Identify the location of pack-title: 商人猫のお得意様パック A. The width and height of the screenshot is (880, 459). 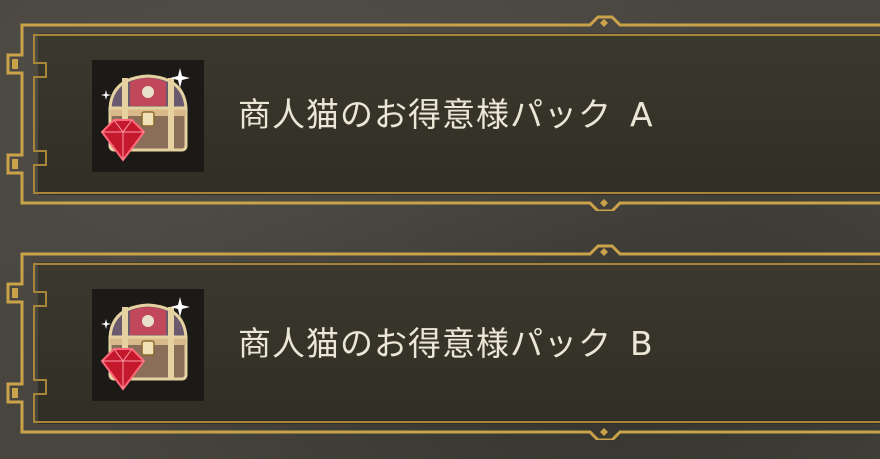
(446, 115).